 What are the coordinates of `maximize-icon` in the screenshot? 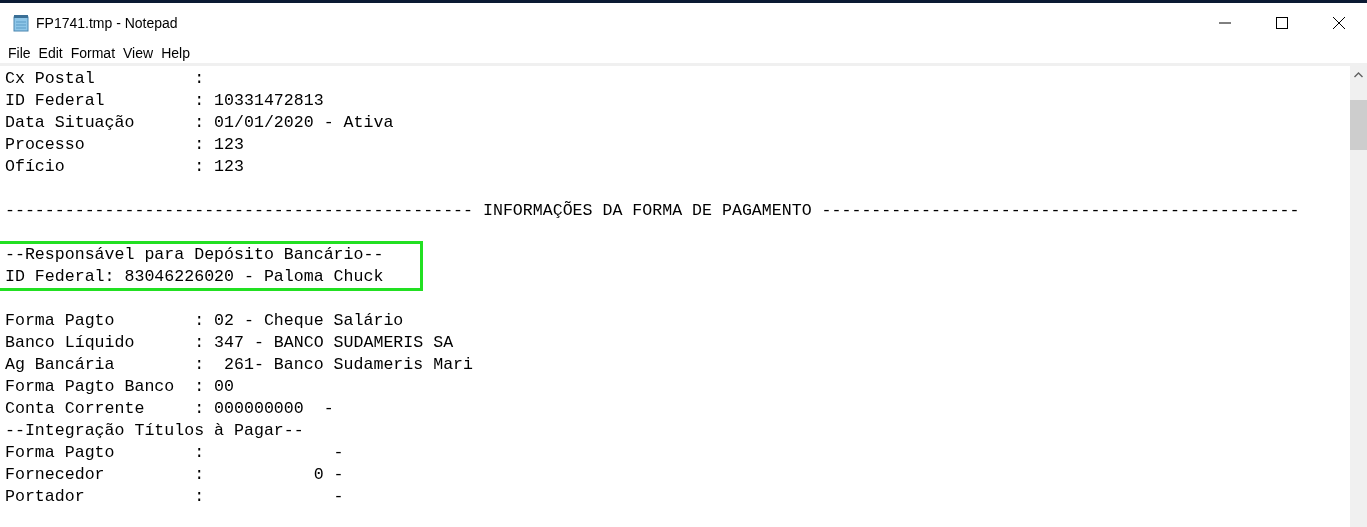 It's located at (1282, 22).